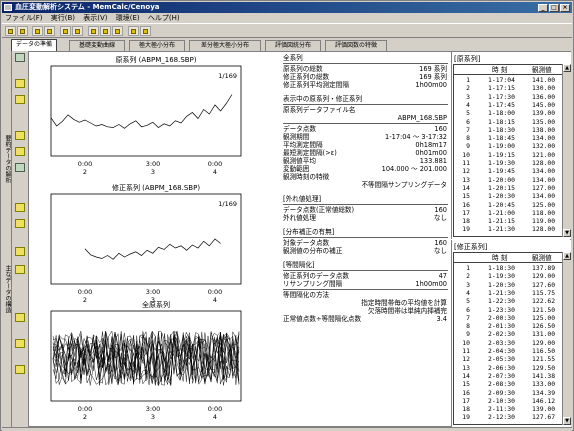 This screenshot has height=431, width=574. What do you see at coordinates (128, 18) in the screenshot?
I see `menu-env: 環境(E)` at bounding box center [128, 18].